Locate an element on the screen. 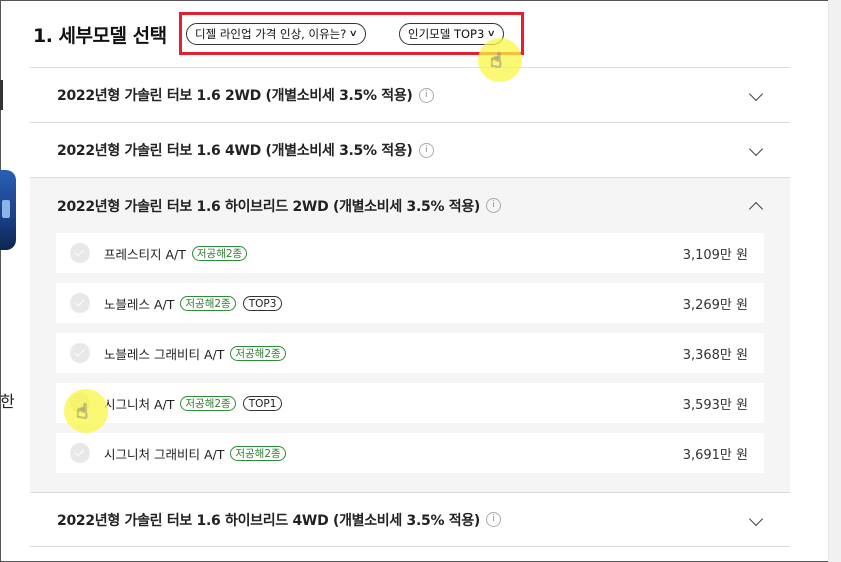 The image size is (841, 562). car-thumbnail-edge is located at coordinates (8, 210).